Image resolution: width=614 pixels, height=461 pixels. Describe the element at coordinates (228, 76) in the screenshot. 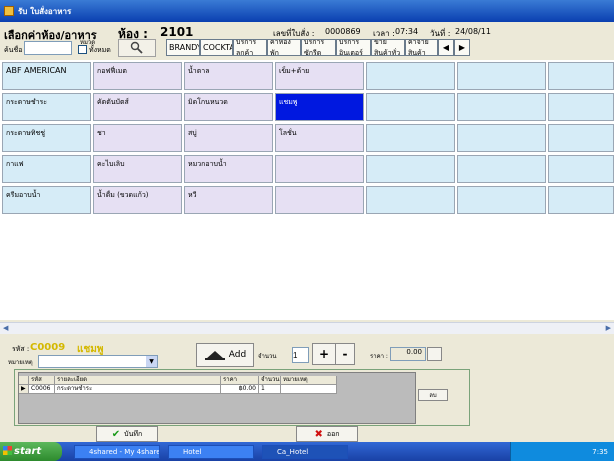

I see `item-cell: น้ำตาล` at that location.